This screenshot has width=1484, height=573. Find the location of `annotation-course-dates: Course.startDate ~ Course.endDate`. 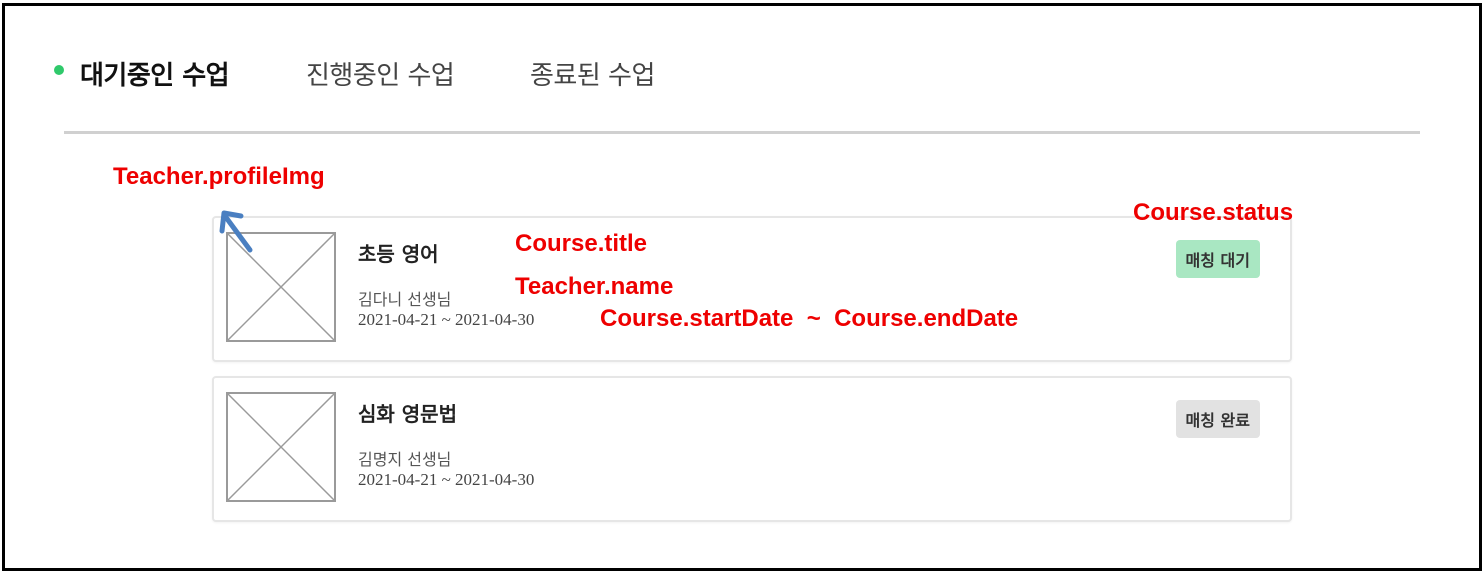

annotation-course-dates: Course.startDate ~ Course.endDate is located at coordinates (809, 318).